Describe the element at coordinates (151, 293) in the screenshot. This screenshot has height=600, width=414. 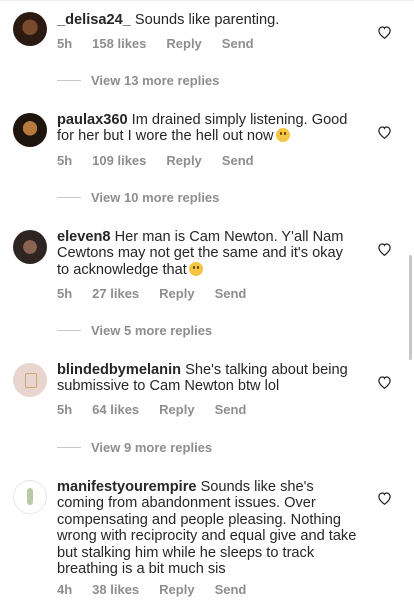
I see `comment-meta: 5h 27 likes Reply Send` at that location.